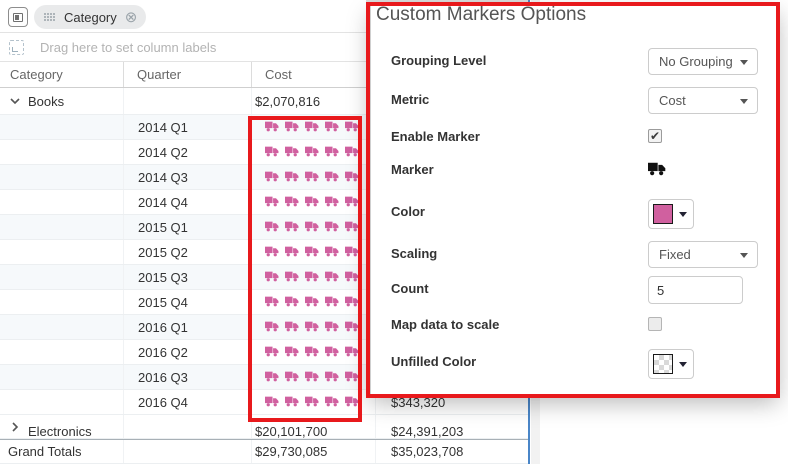 Image resolution: width=788 pixels, height=464 pixels. I want to click on quarter-cell, so click(187, 426).